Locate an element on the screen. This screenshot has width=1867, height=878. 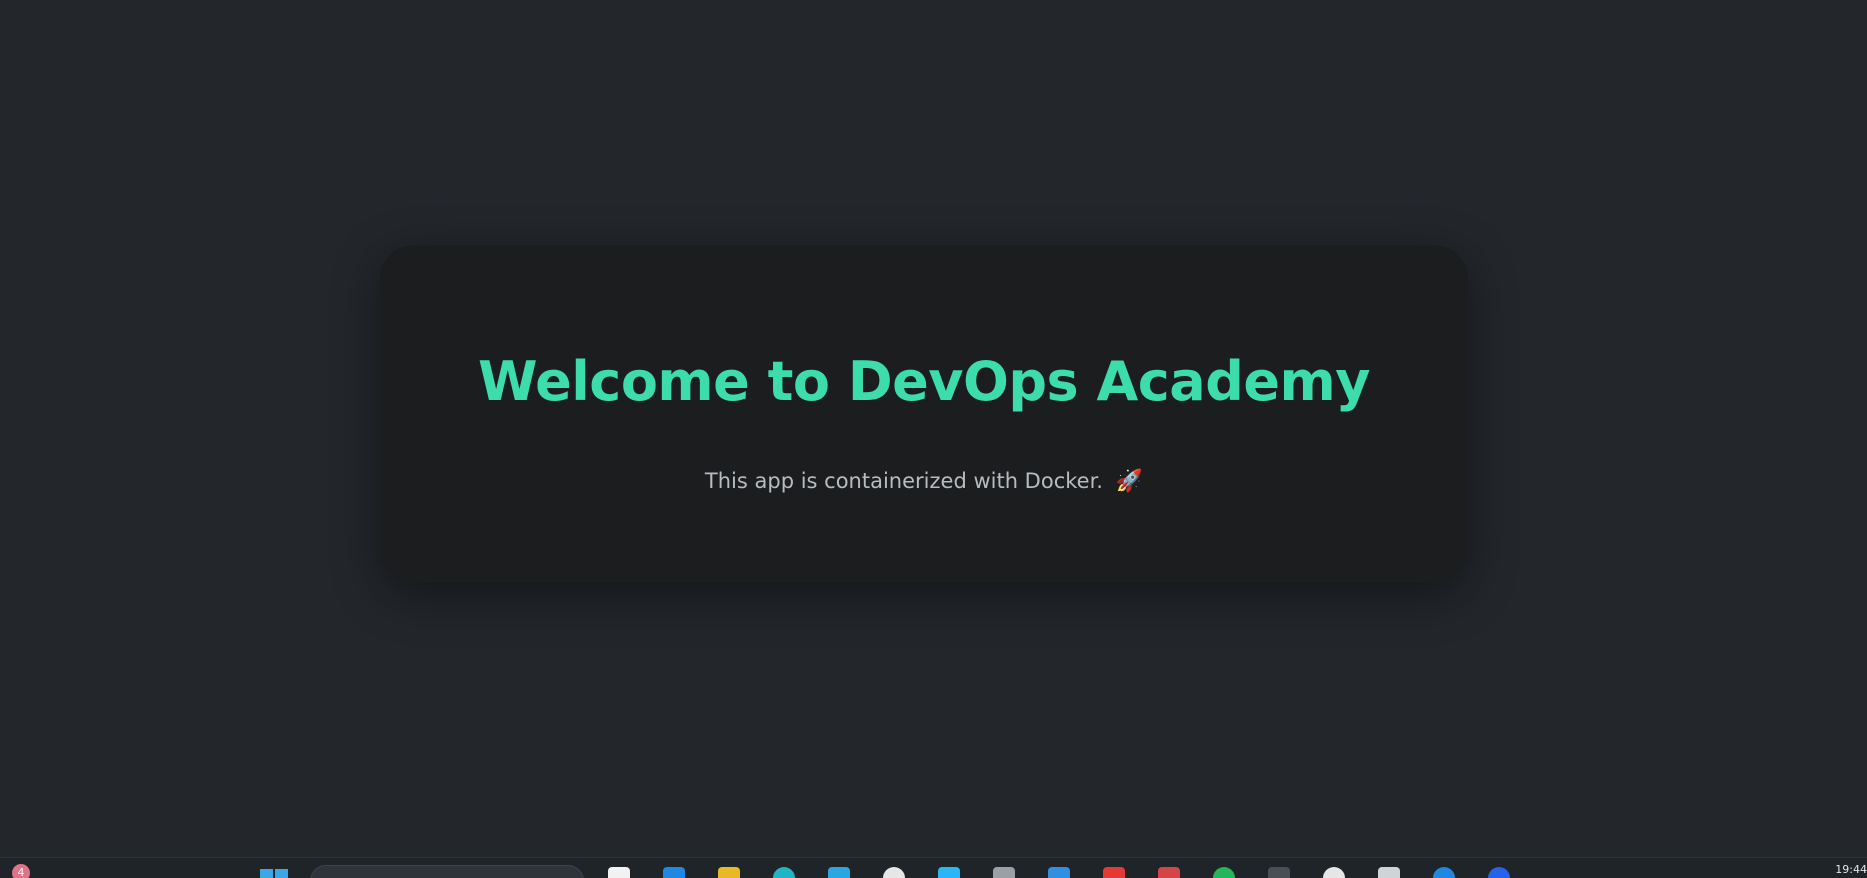
page-title: Welcome to DevOps Academy is located at coordinates (924, 381).